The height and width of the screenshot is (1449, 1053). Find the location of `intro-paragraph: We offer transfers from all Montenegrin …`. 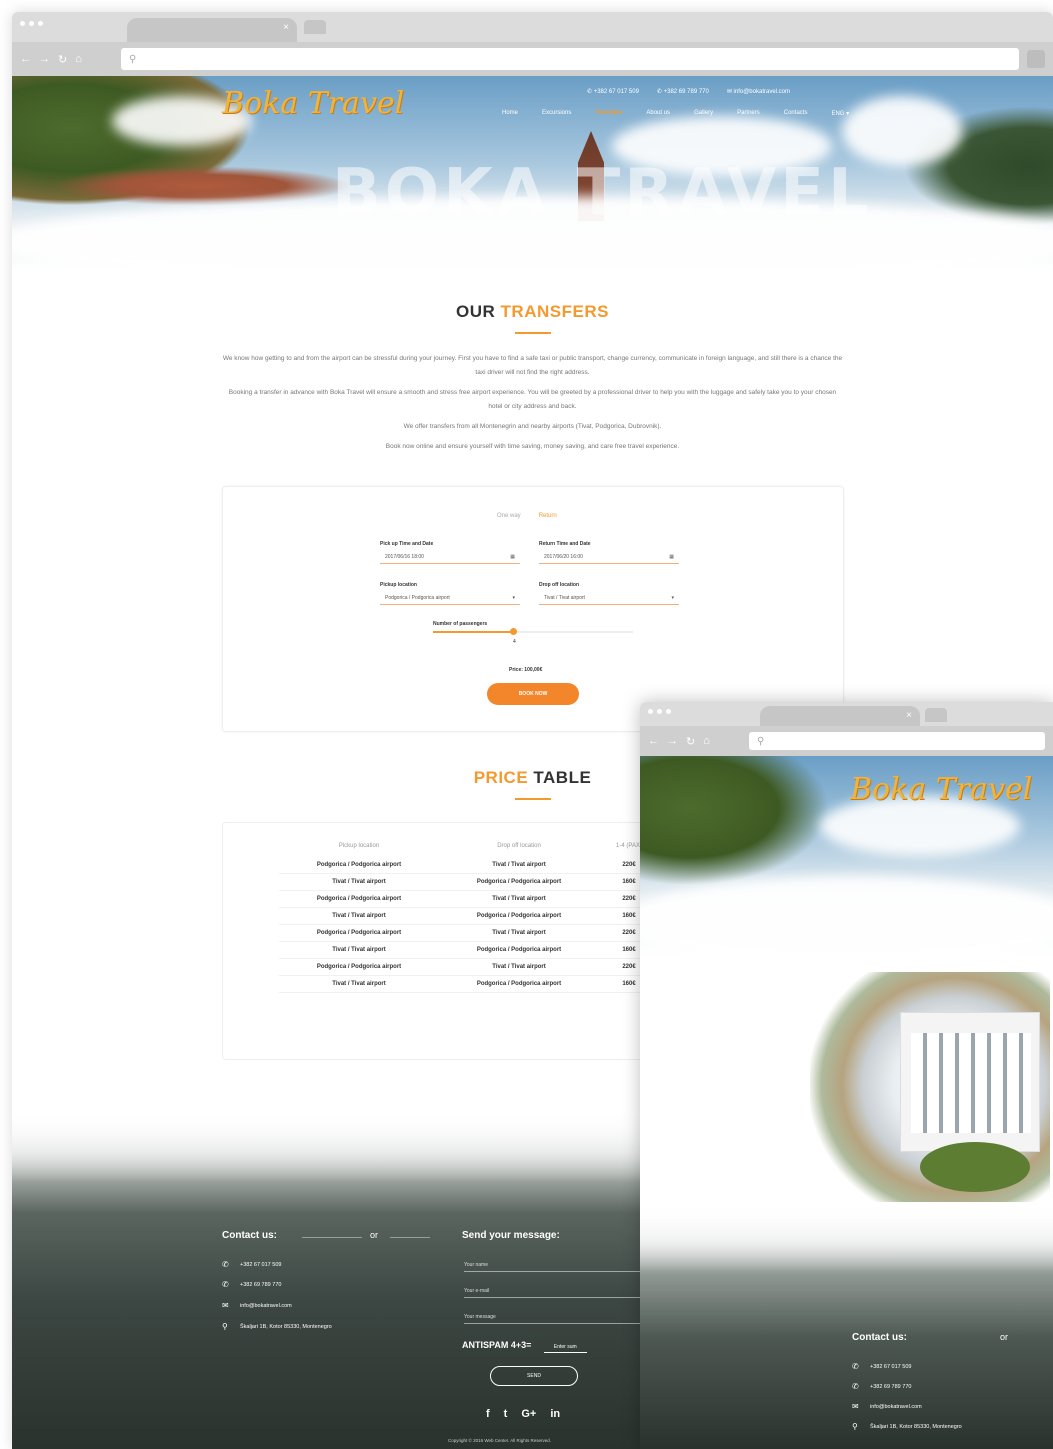

intro-paragraph: We offer transfers from all Montenegrin … is located at coordinates (532, 426).